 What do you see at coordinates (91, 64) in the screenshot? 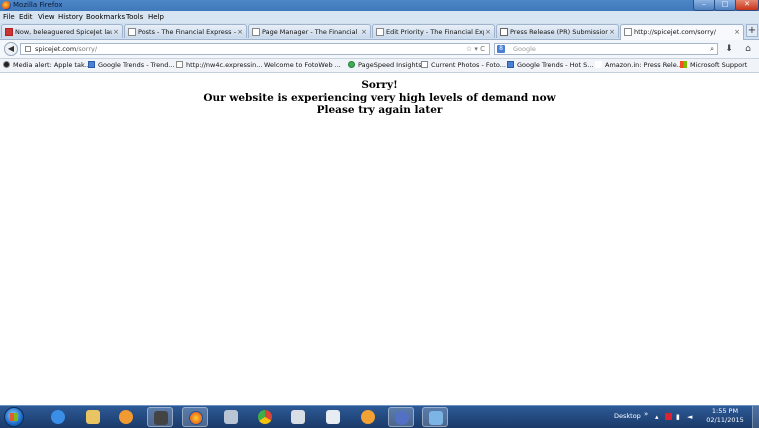
I see `google-icon` at bounding box center [91, 64].